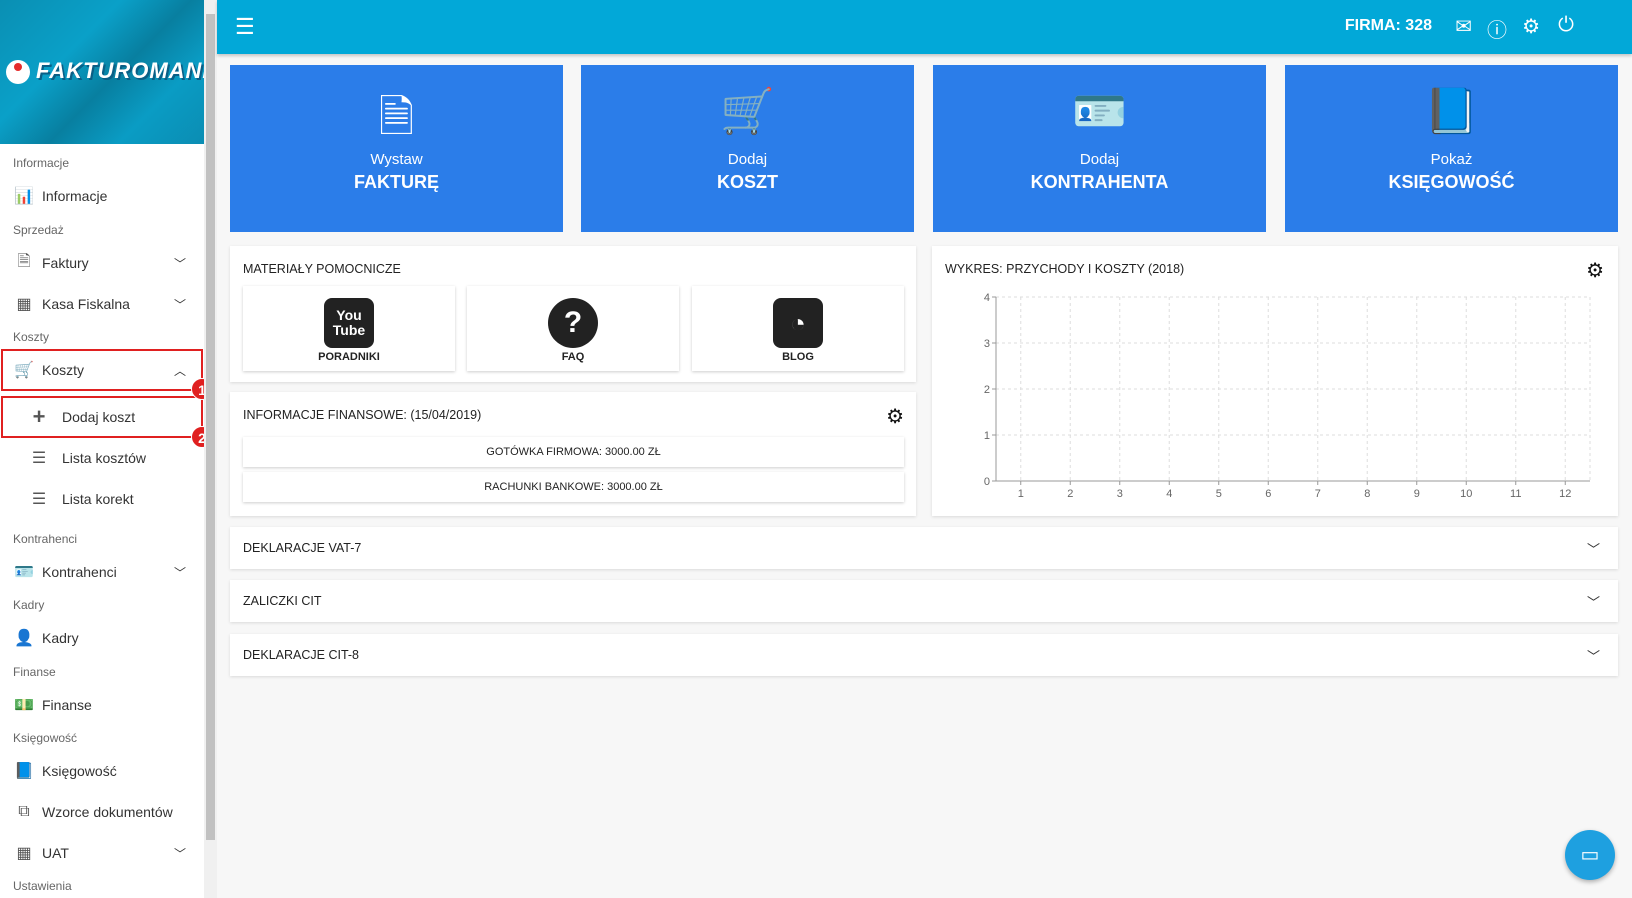  What do you see at coordinates (18, 72) in the screenshot?
I see `logo-mark-icon` at bounding box center [18, 72].